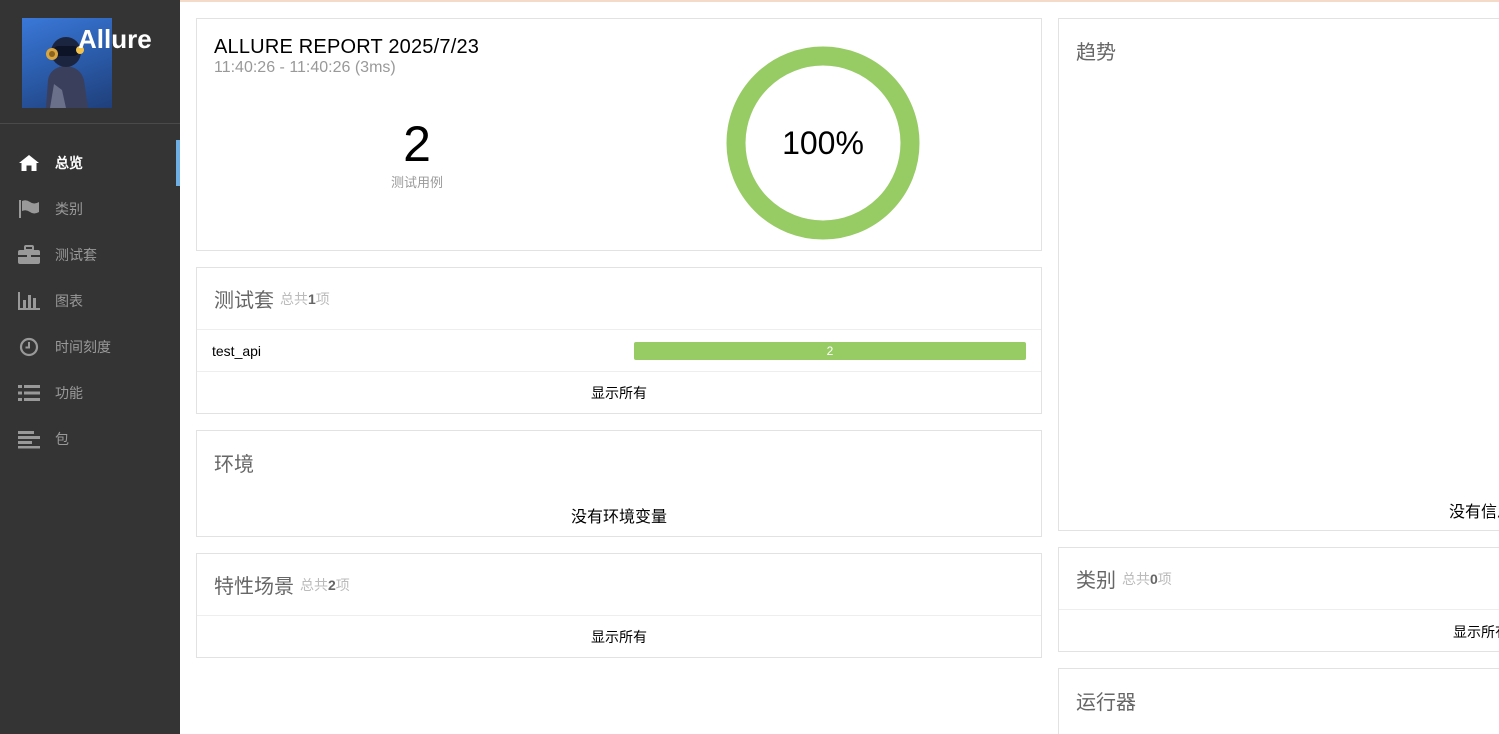 This screenshot has height=734, width=1499. I want to click on bar-chart-icon, so click(29, 301).